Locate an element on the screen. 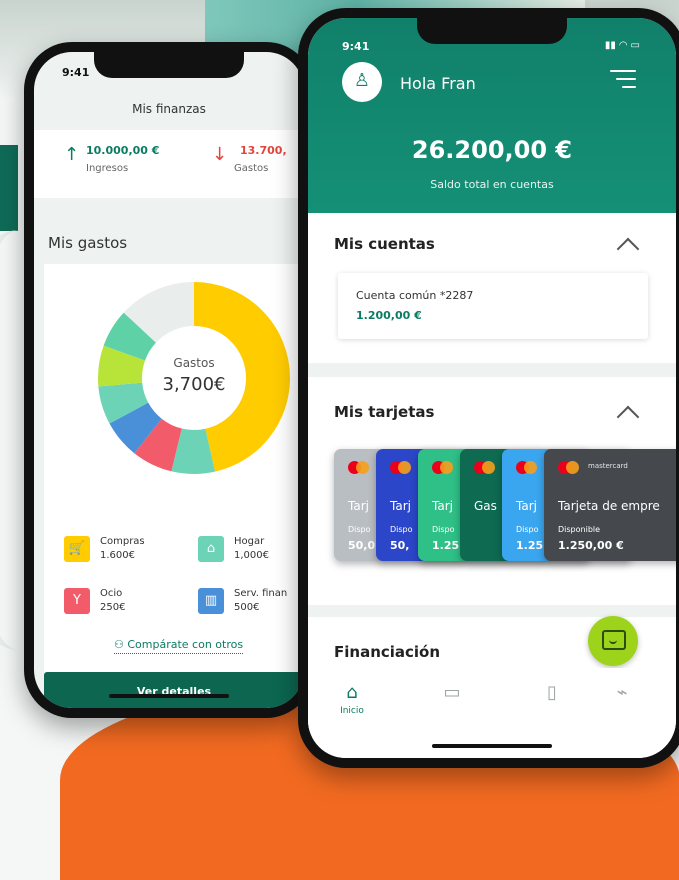 Image resolution: width=679 pixels, height=880 pixels. card-name: Tarjeta de empre is located at coordinates (609, 506).